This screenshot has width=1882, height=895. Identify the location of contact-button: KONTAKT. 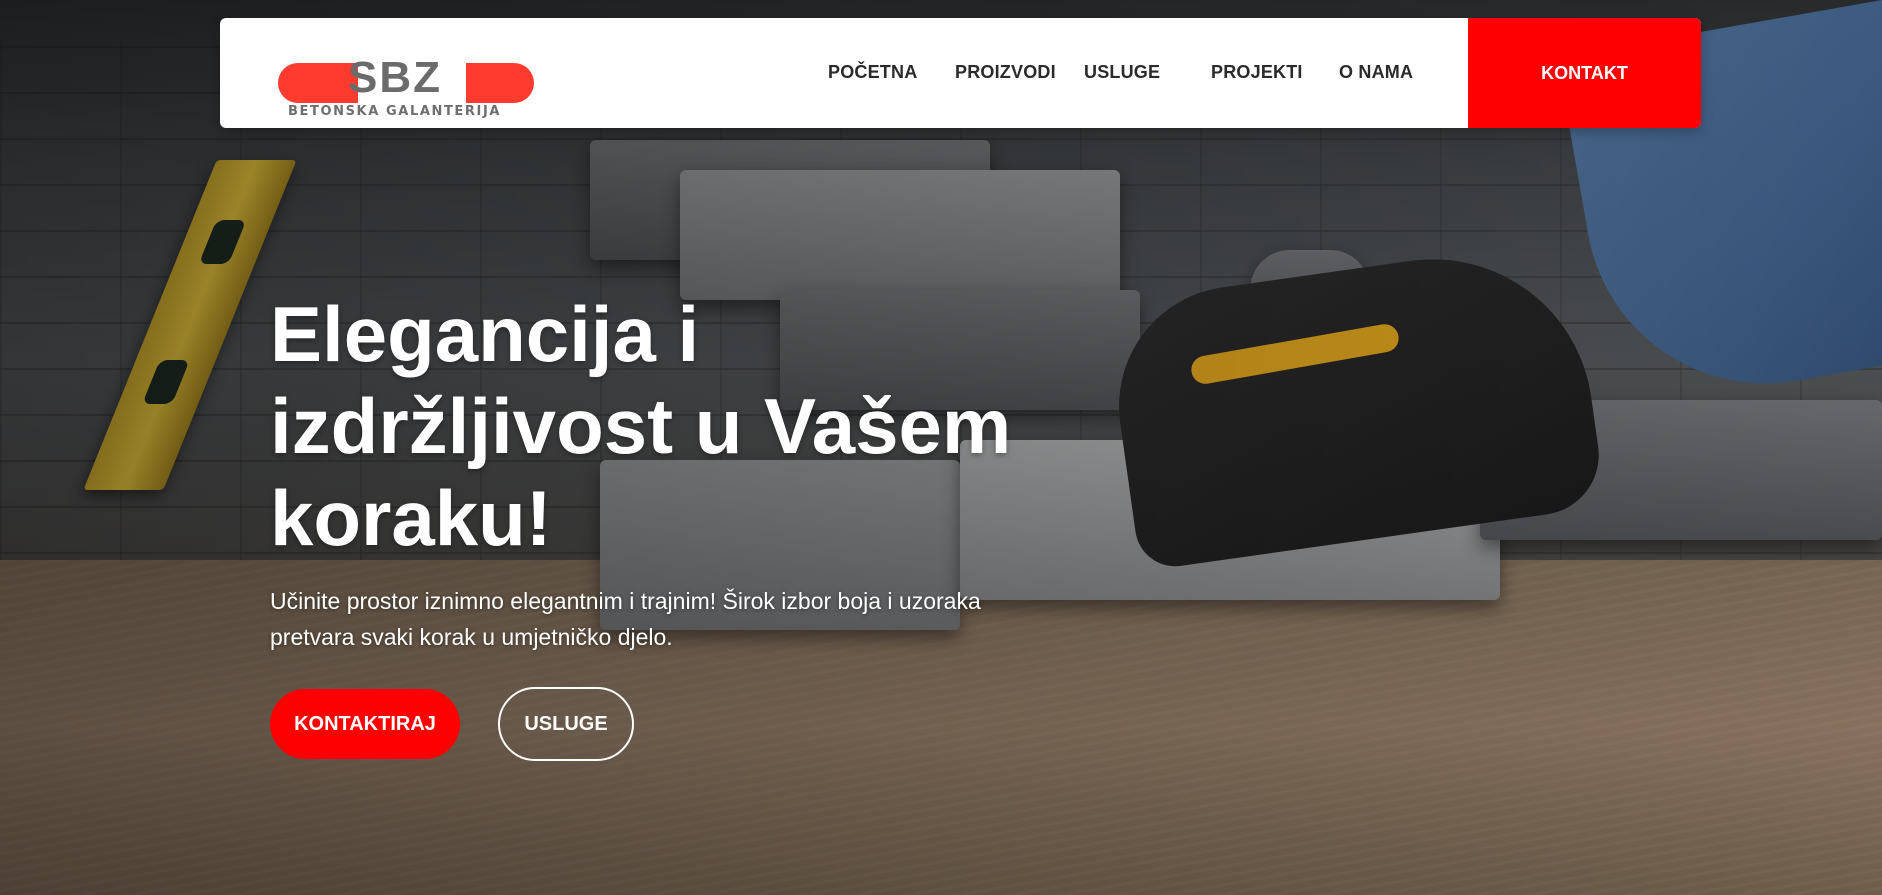
(1584, 73).